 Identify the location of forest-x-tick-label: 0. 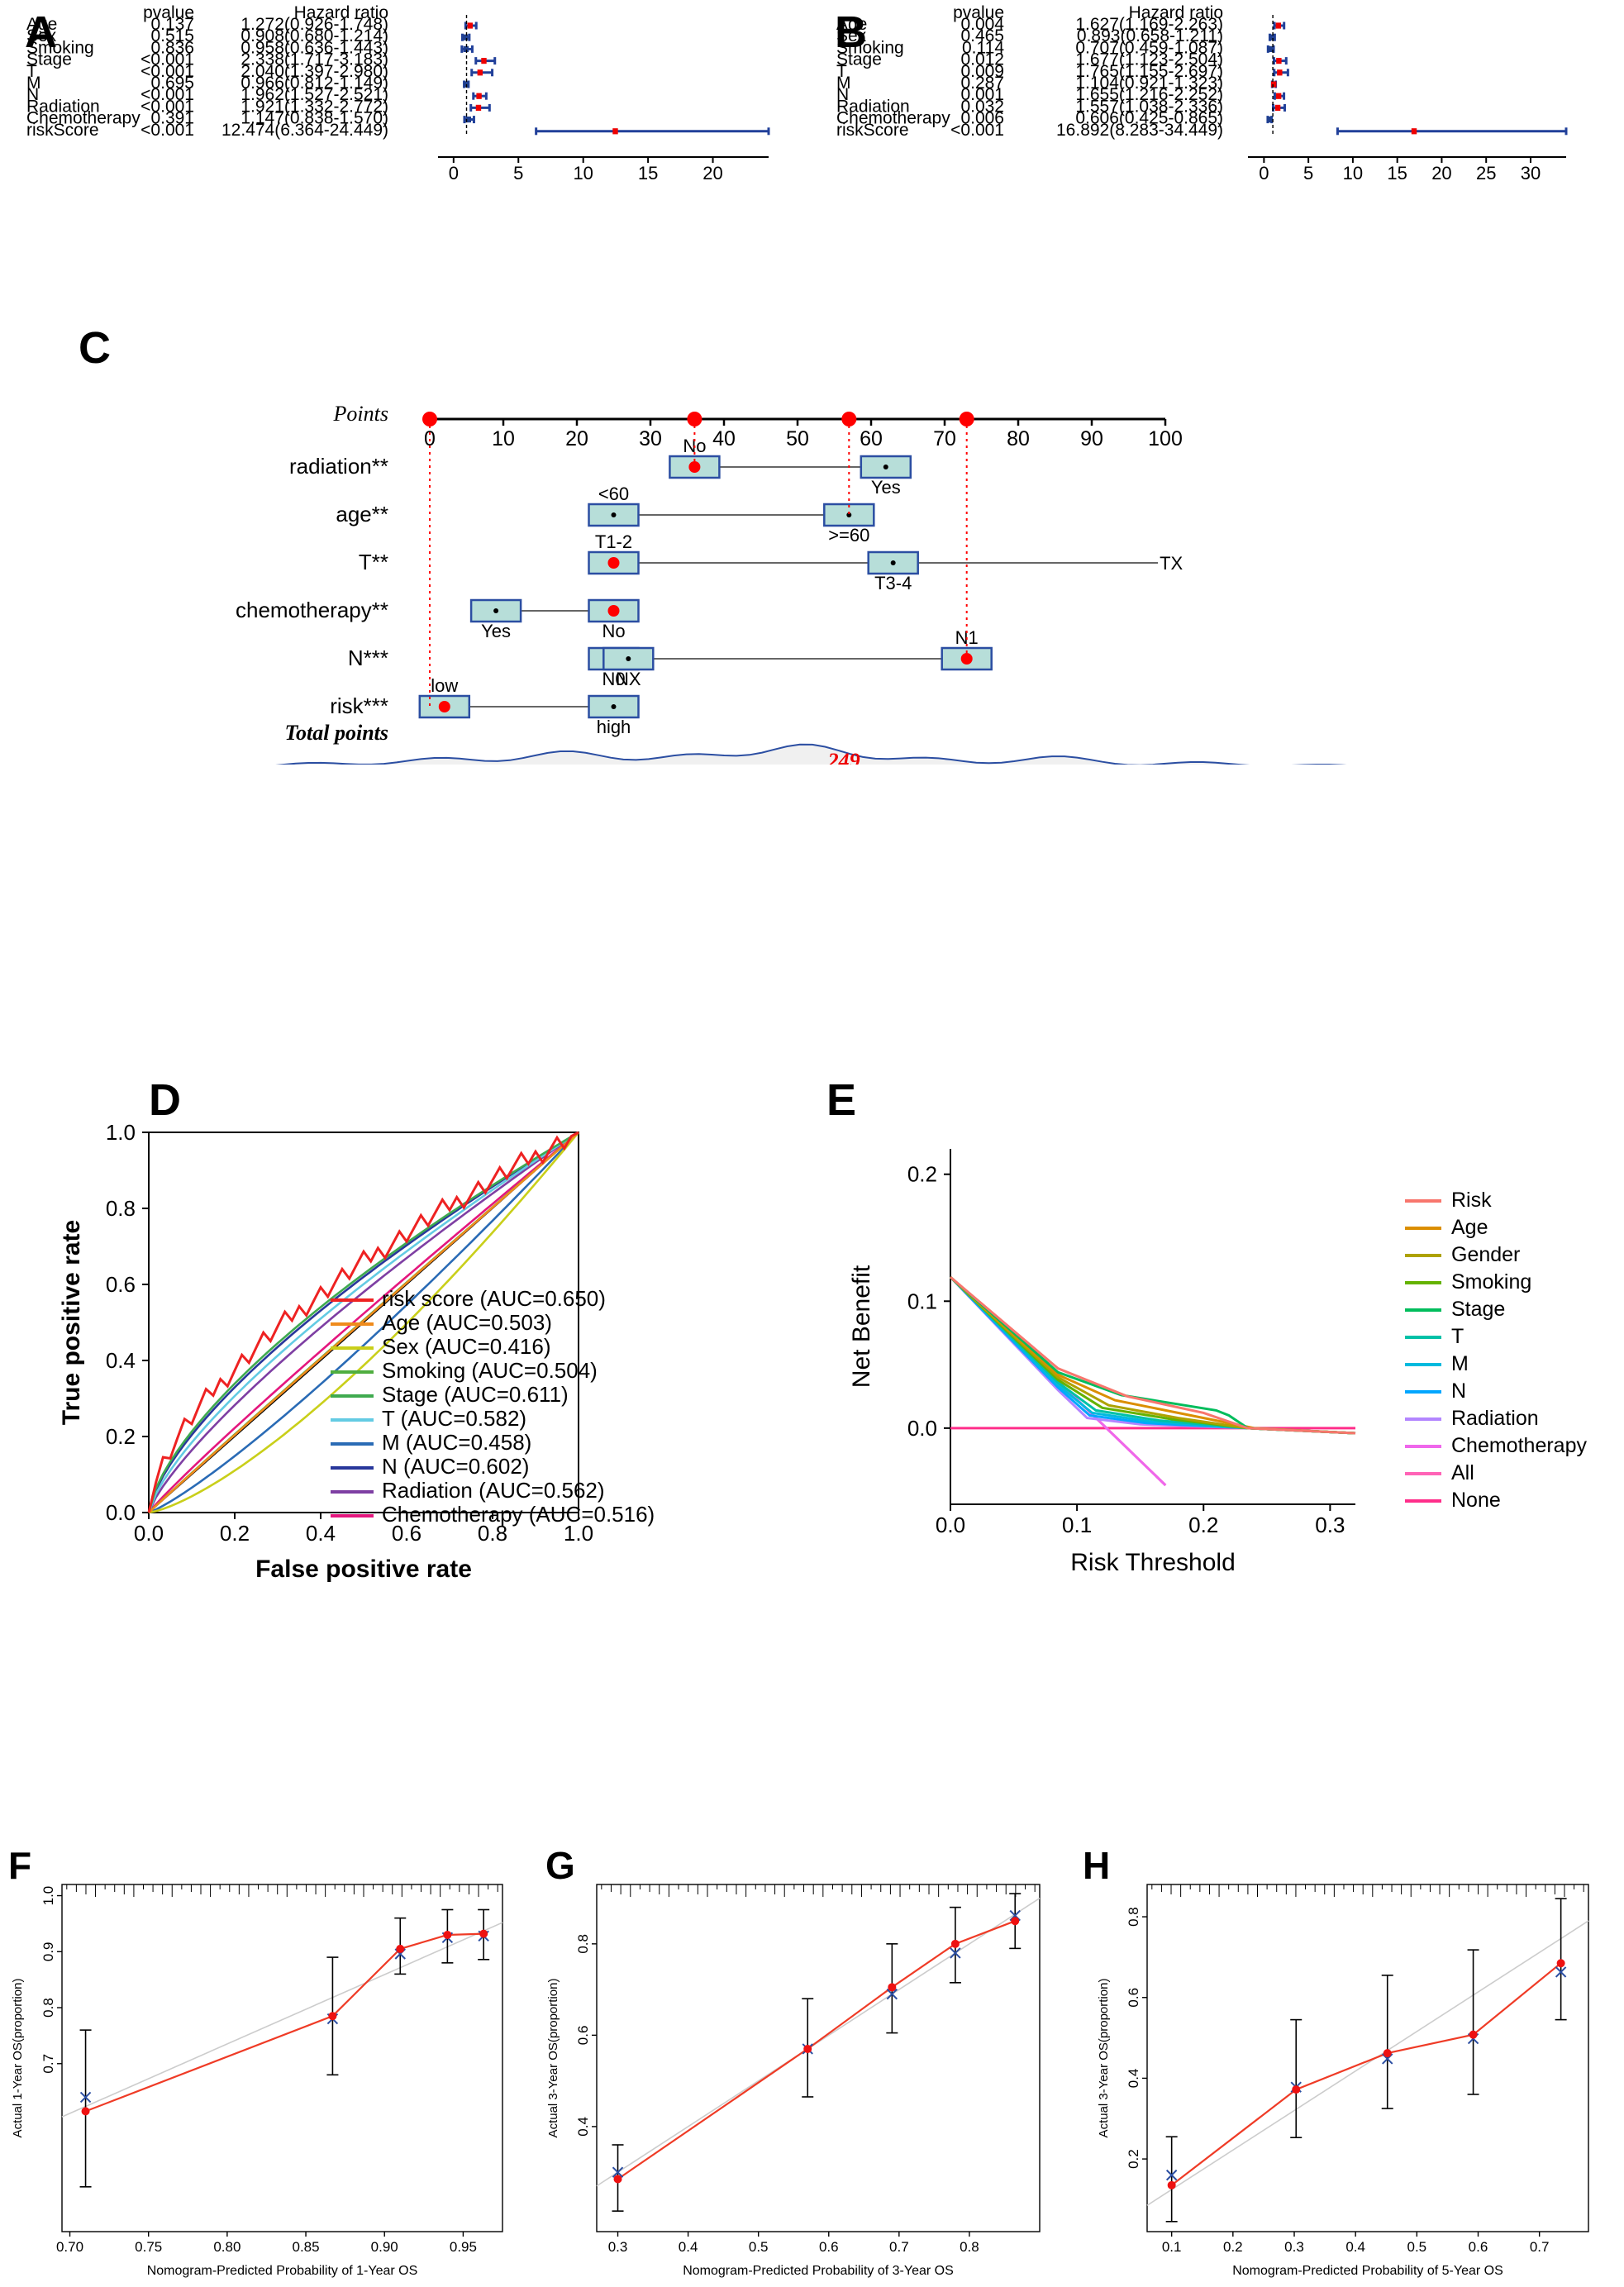
(1264, 173).